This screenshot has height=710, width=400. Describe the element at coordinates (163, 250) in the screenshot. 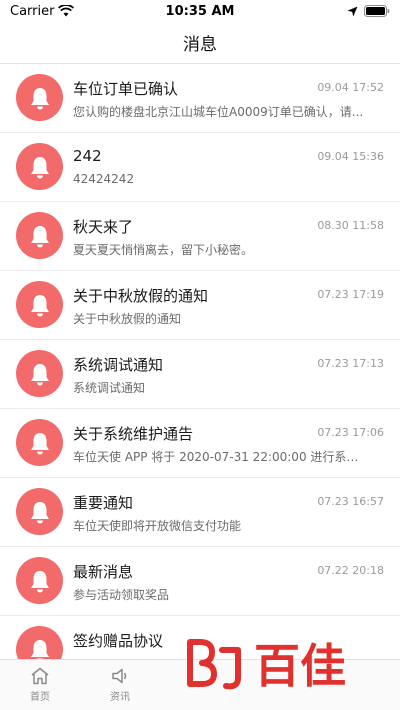

I see `message-preview: 夏天夏天悄悄离去，留下小秘密。` at that location.